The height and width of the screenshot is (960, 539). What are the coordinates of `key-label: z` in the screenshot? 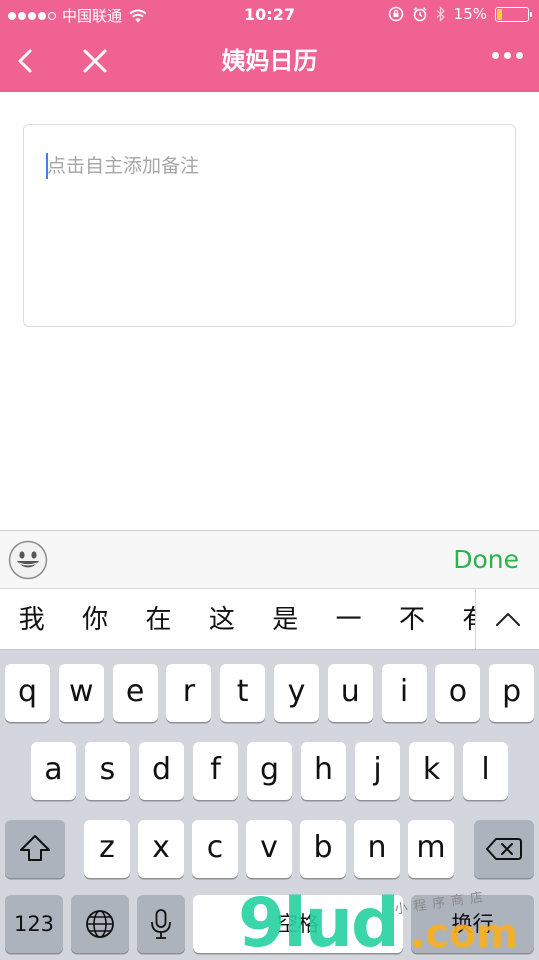 It's located at (107, 847).